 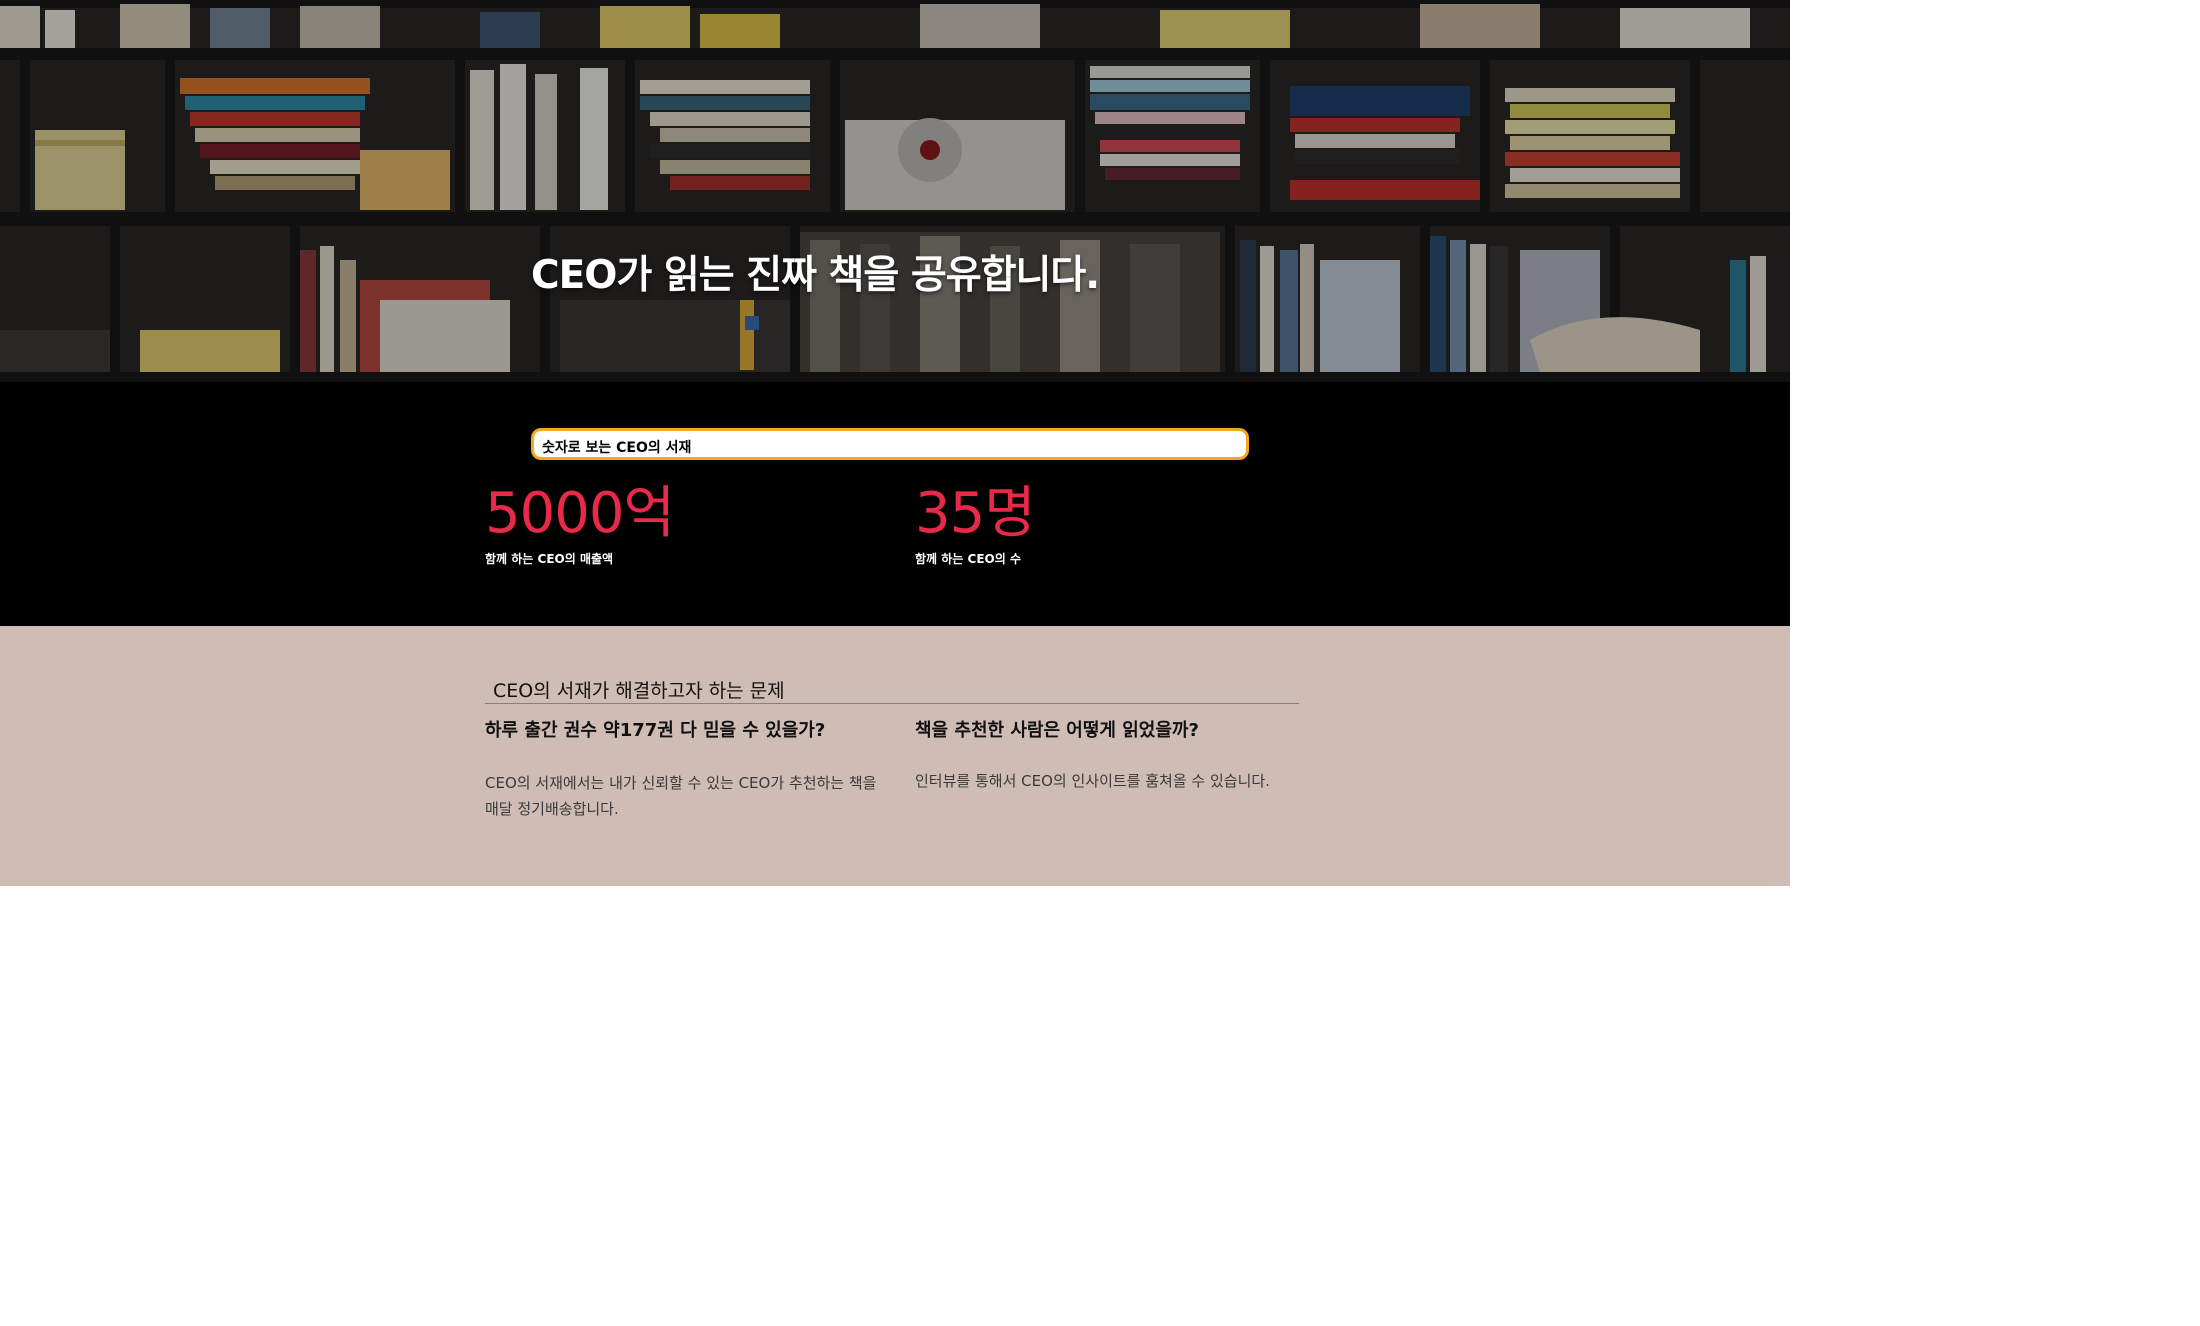 I want to click on stats-banner-label: 숫자로 보는 CEO의 서재, so click(x=617, y=448).